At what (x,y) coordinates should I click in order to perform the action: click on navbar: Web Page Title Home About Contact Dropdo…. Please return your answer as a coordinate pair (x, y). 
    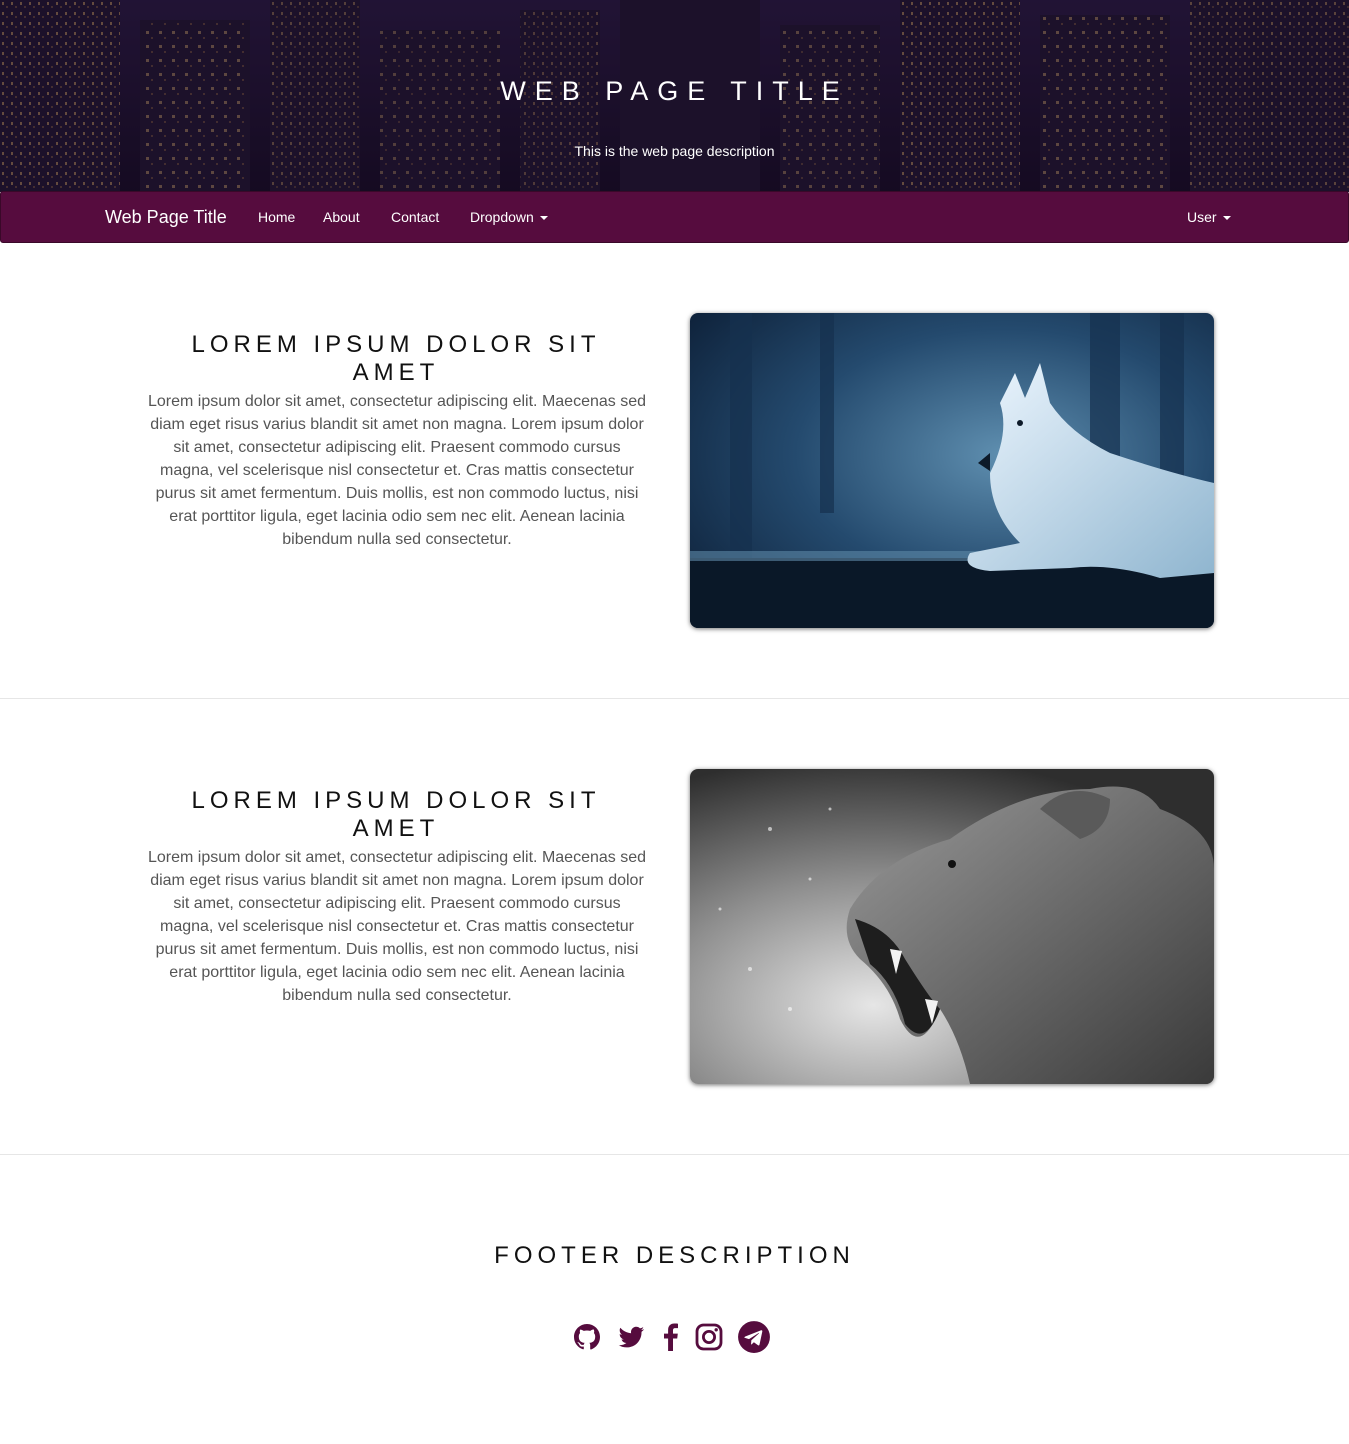
    Looking at the image, I should click on (674, 217).